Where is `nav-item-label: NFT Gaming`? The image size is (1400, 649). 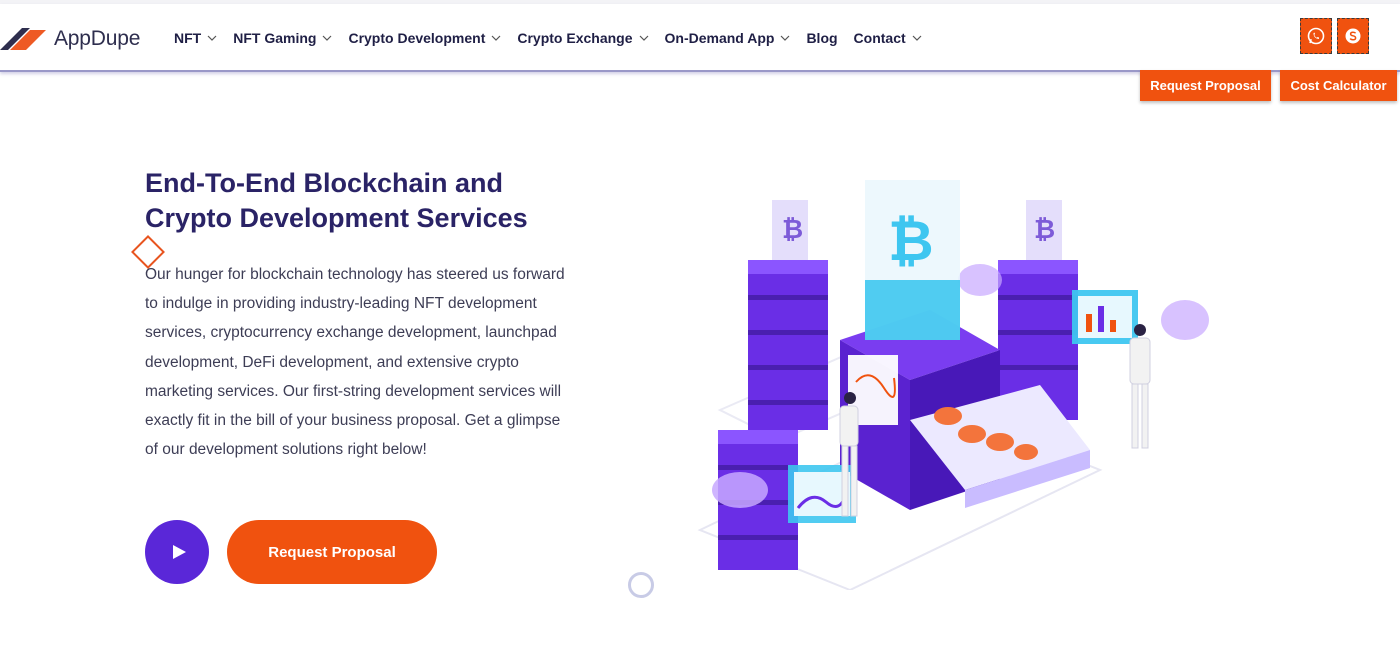 nav-item-label: NFT Gaming is located at coordinates (275, 38).